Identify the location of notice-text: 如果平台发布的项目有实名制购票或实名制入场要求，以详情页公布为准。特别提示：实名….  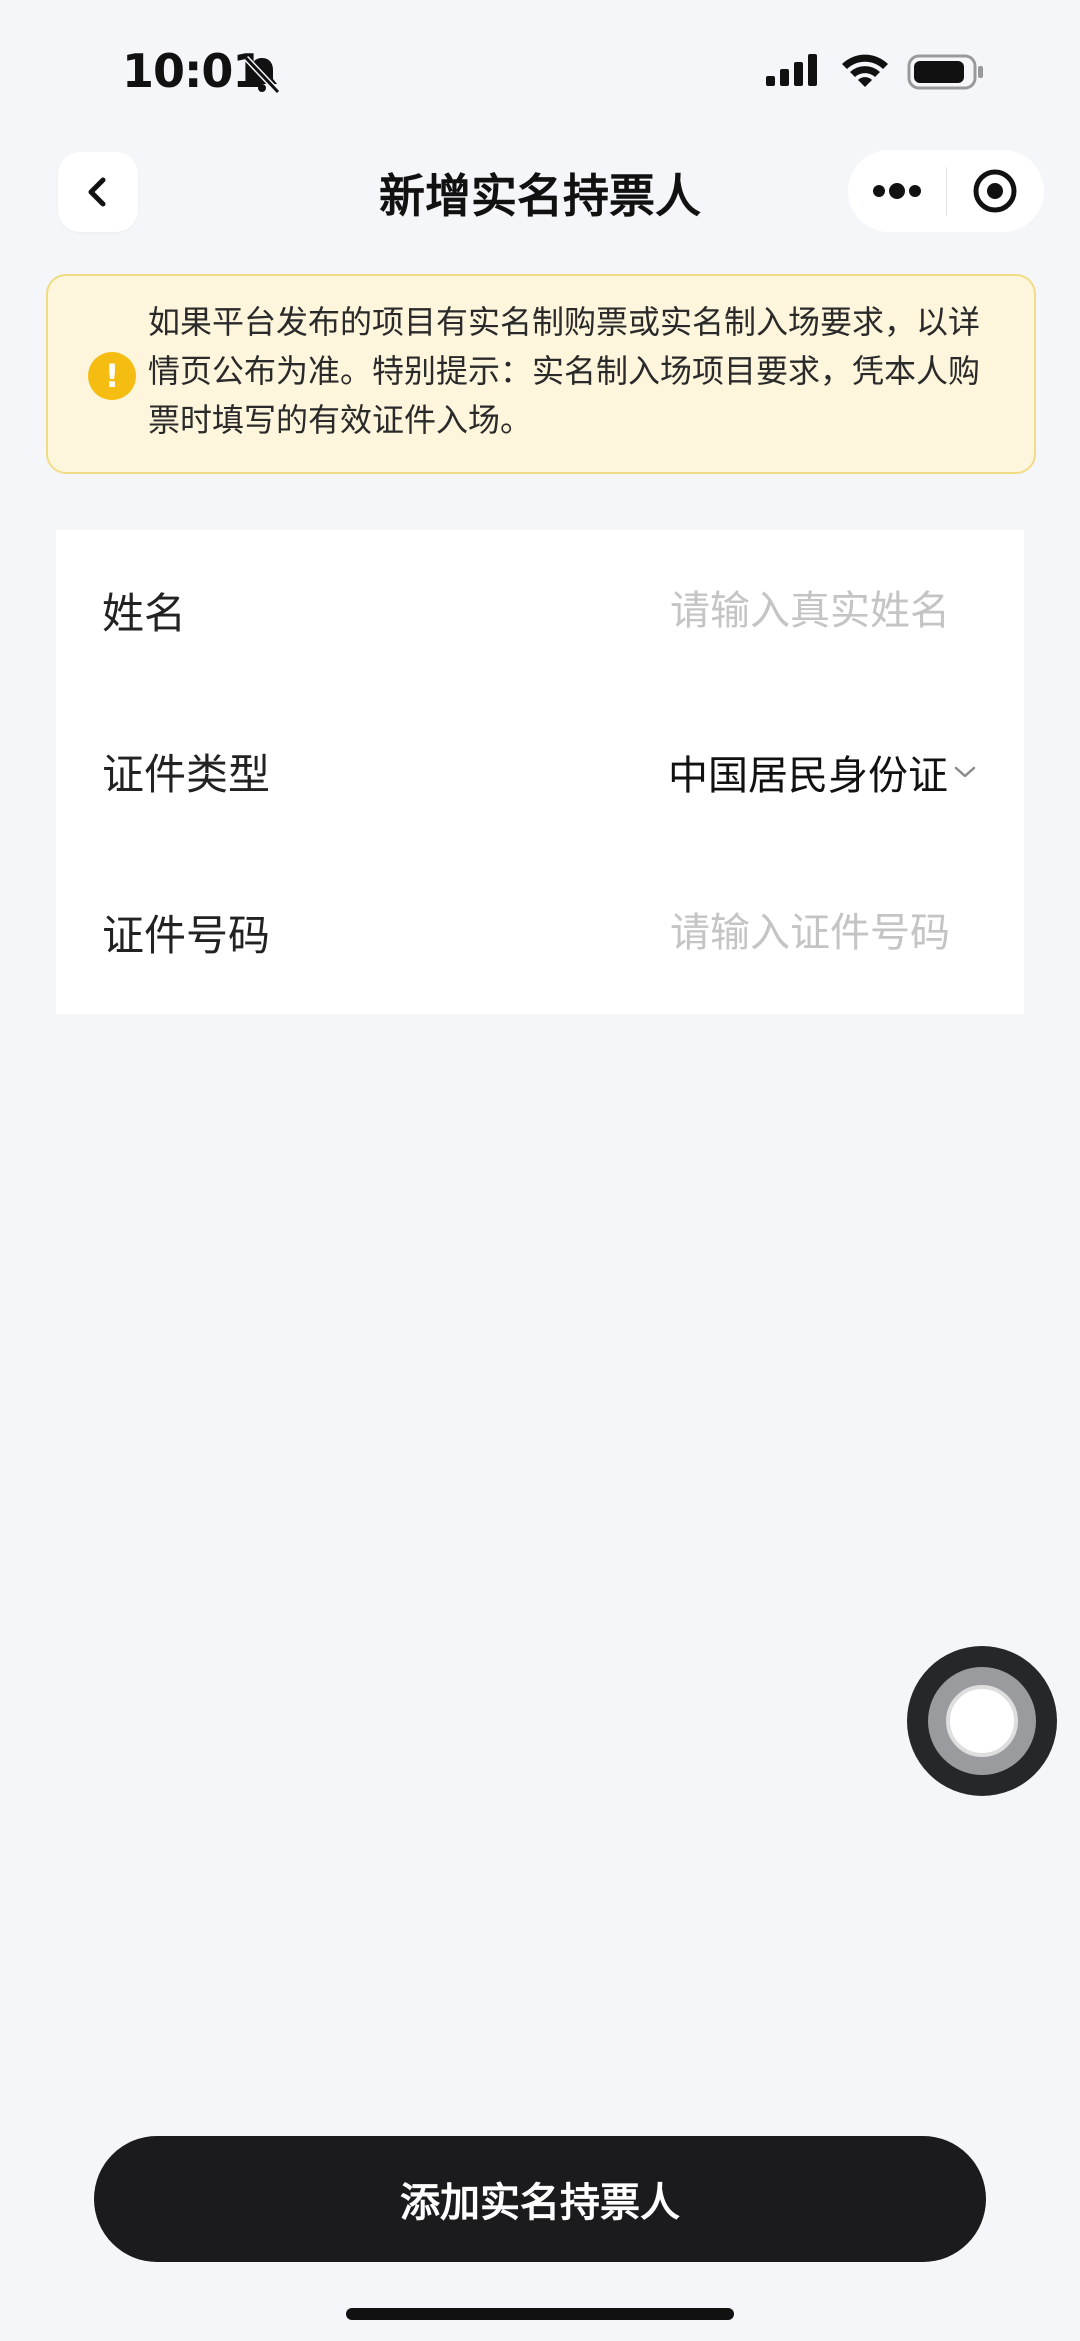
(564, 371).